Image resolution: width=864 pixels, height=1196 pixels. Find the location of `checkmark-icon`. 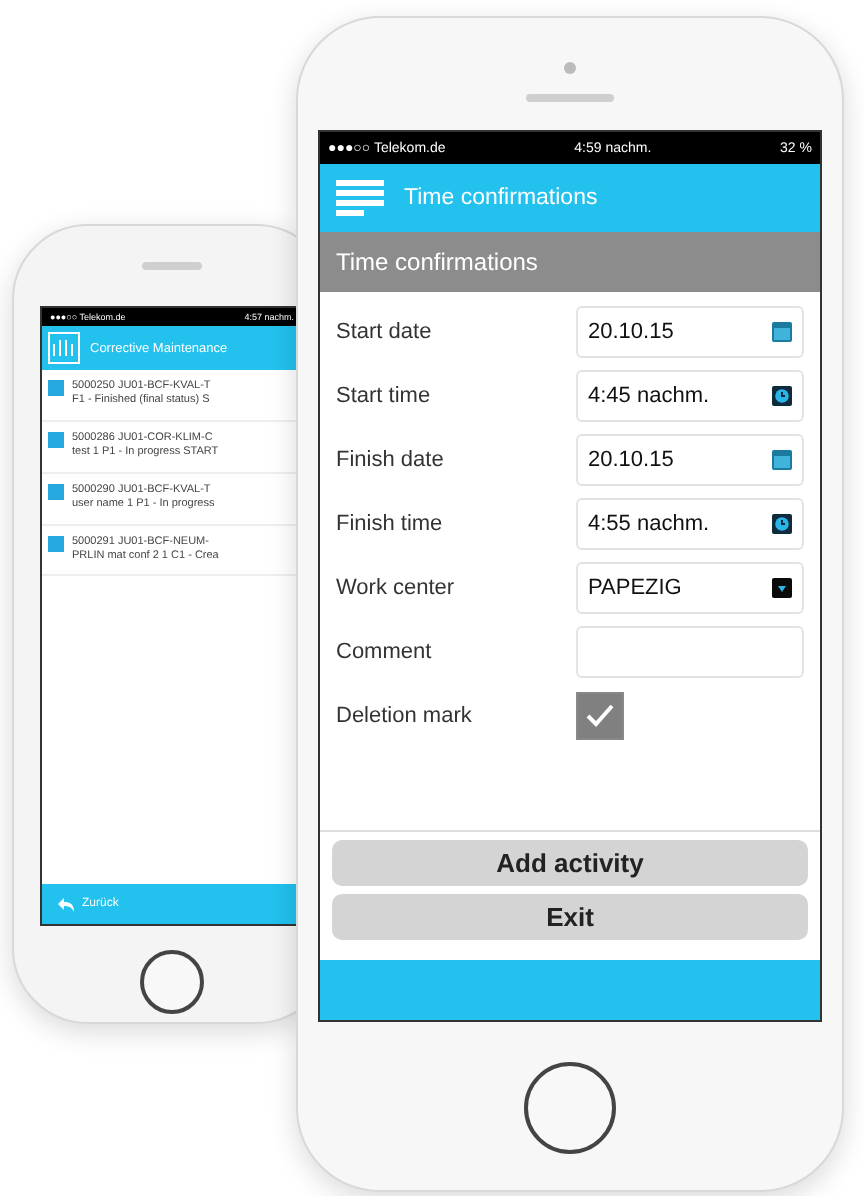

checkmark-icon is located at coordinates (600, 716).